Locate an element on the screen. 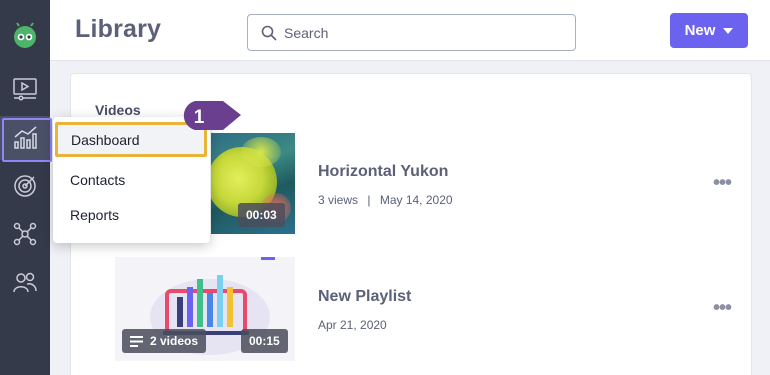 The height and width of the screenshot is (375, 770). sidebar-item-analytics is located at coordinates (26, 139).